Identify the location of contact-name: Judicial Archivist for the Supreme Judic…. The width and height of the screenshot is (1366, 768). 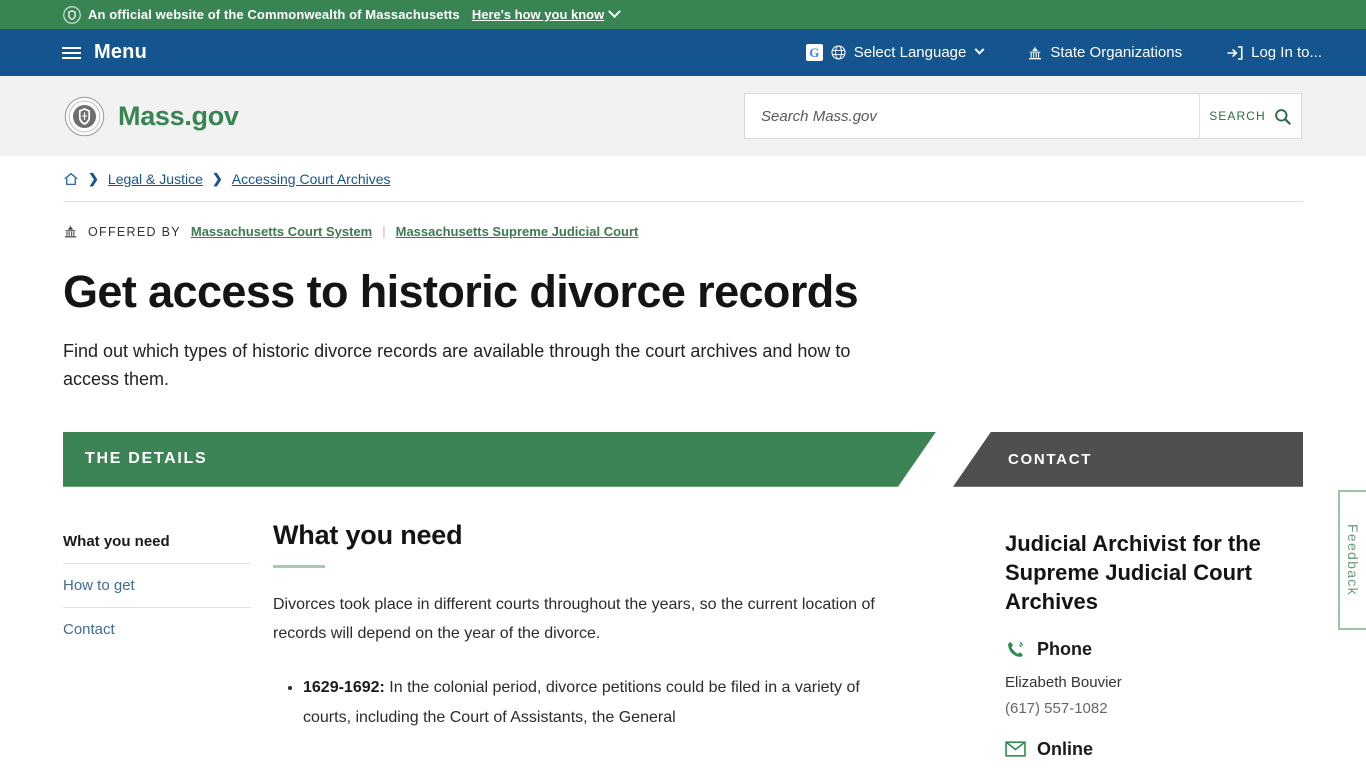
(1133, 572).